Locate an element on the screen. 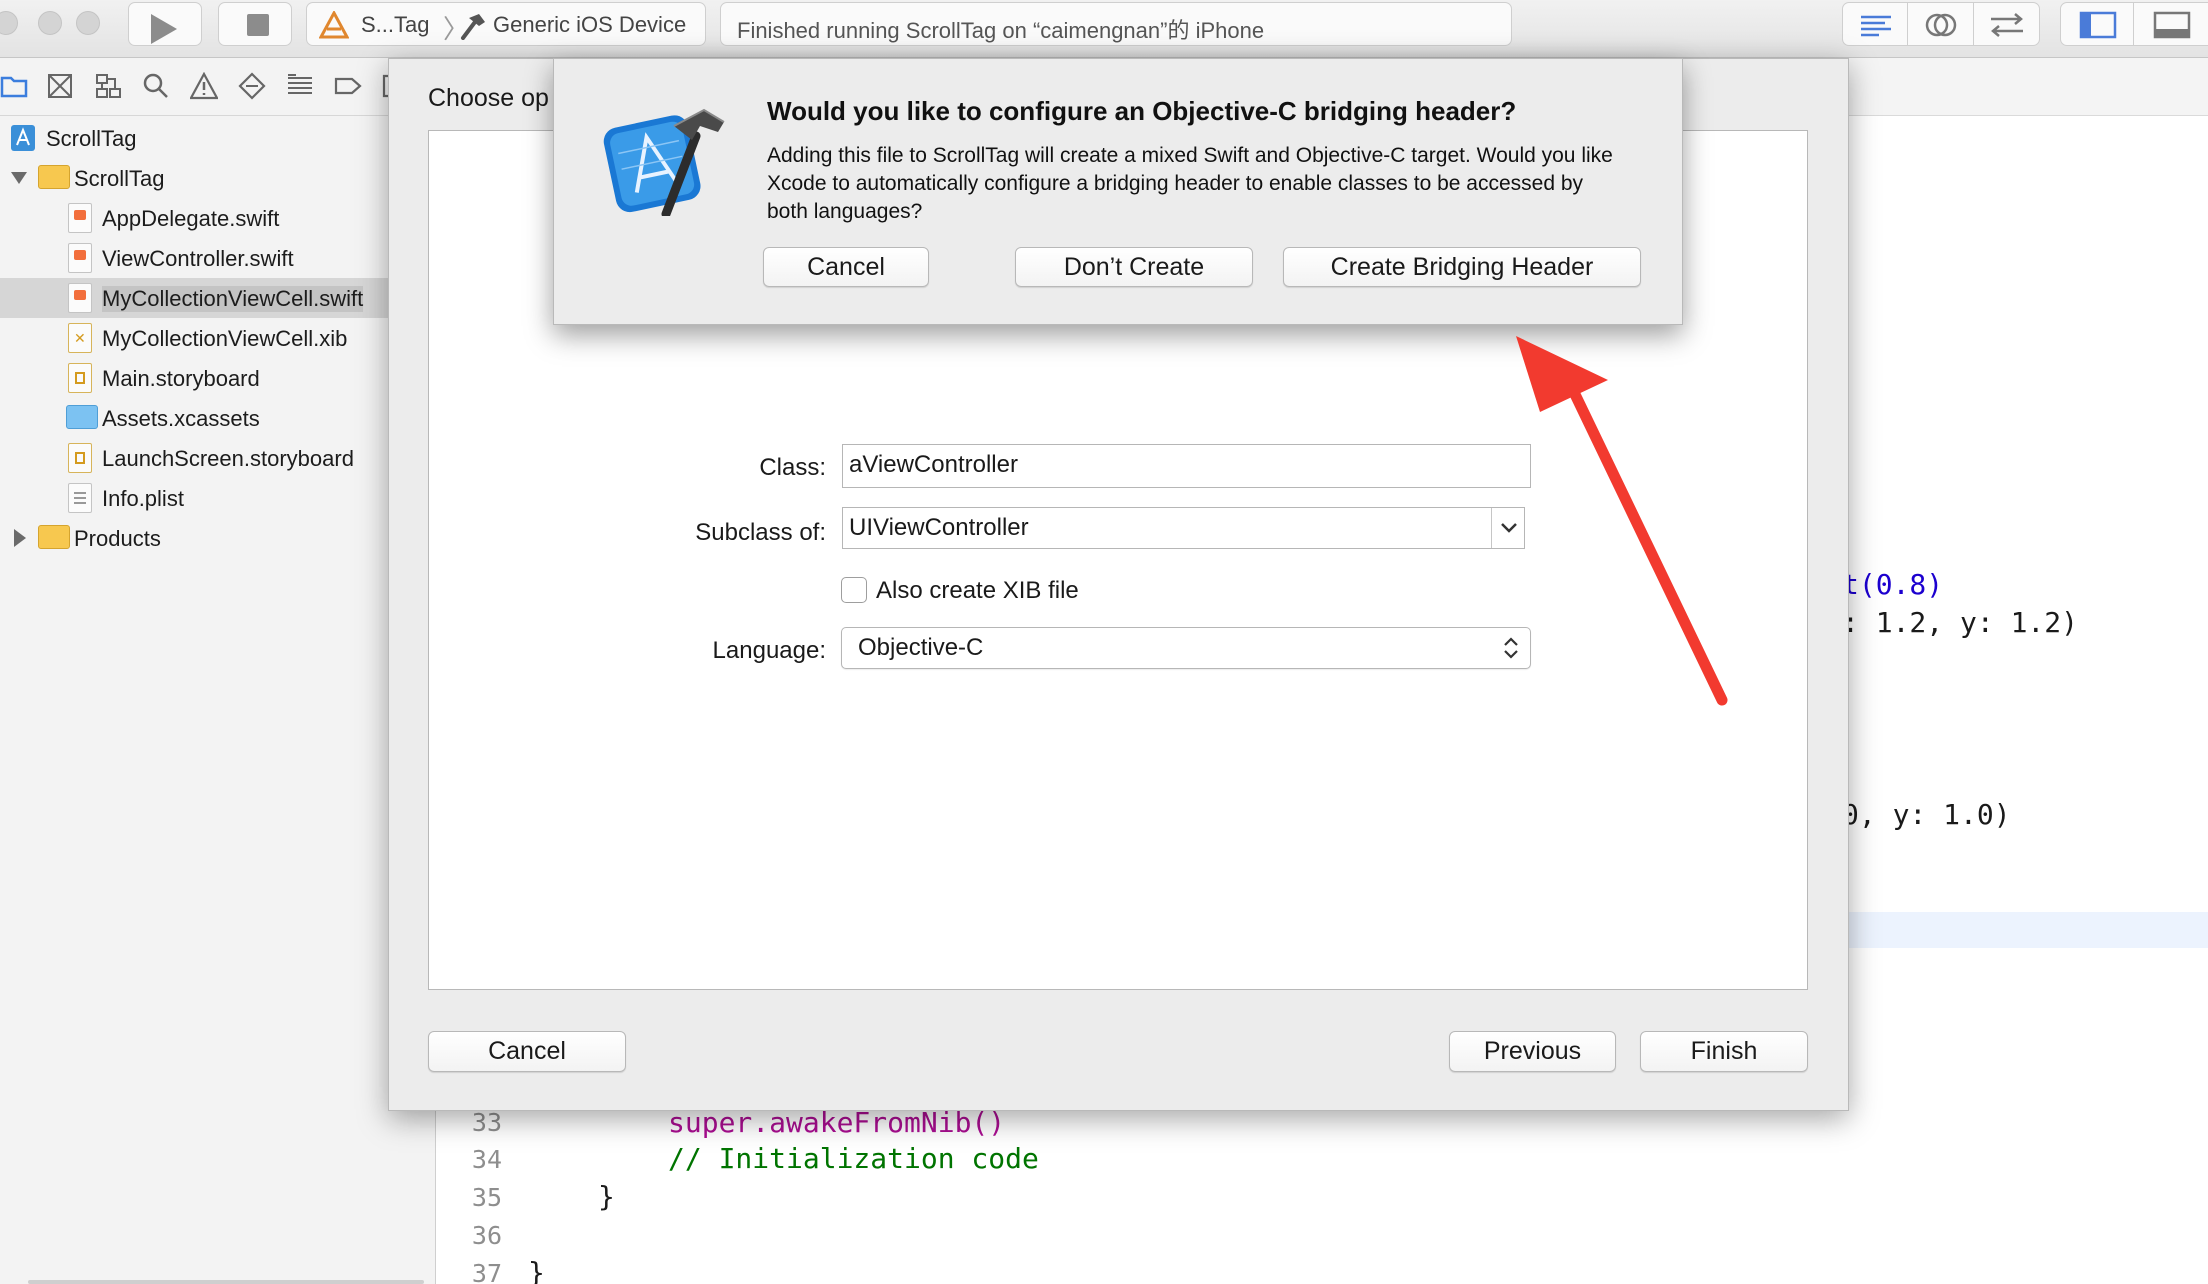  line-number: 33 is located at coordinates (486, 1122).